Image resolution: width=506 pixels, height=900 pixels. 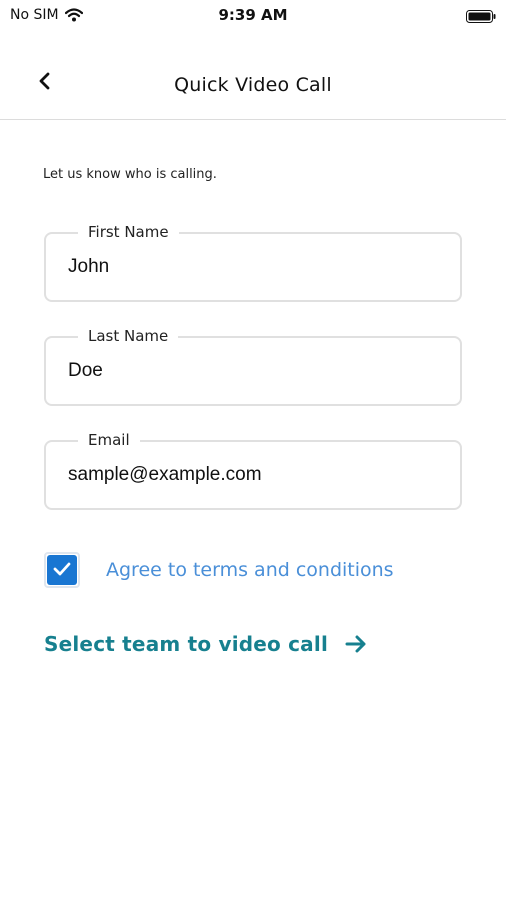 I want to click on arrow-right-icon, so click(x=356, y=644).